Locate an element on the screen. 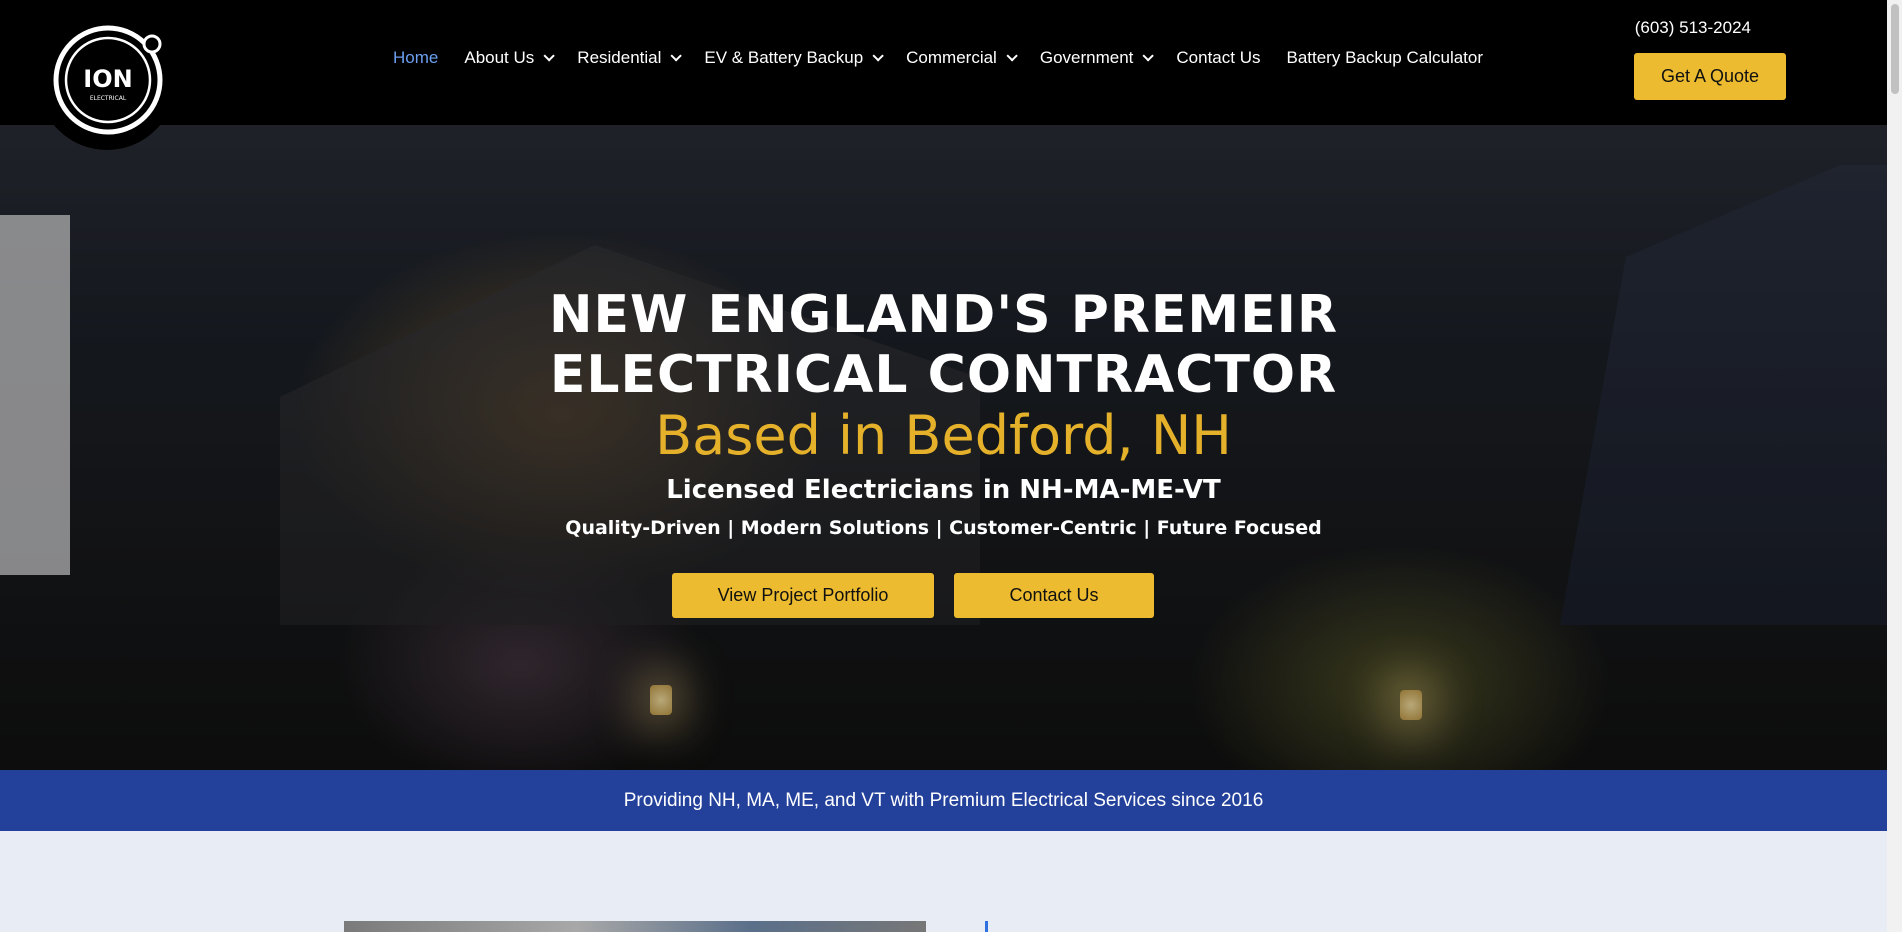 The image size is (1902, 932). nav-item-label: Commercial is located at coordinates (951, 57).